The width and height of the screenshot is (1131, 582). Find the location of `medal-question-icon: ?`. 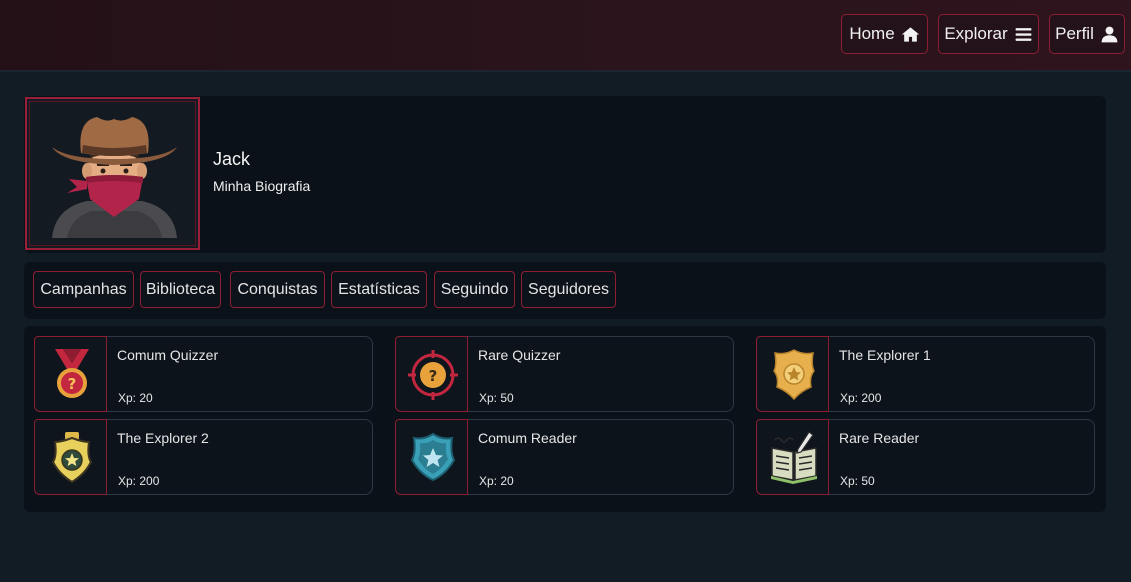

medal-question-icon: ? is located at coordinates (72, 373).